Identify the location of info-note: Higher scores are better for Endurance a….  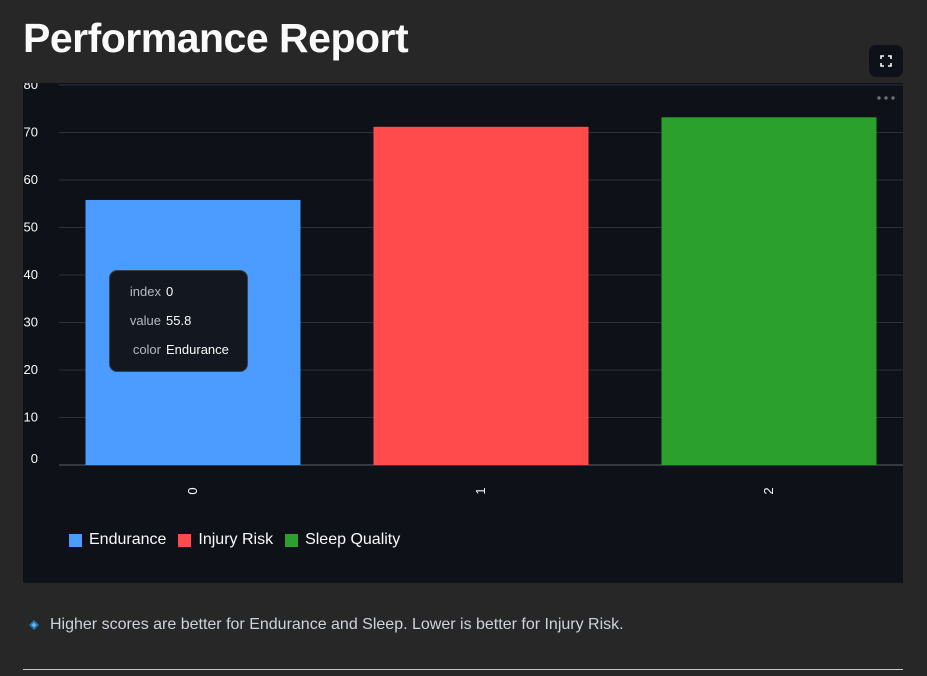
(326, 625).